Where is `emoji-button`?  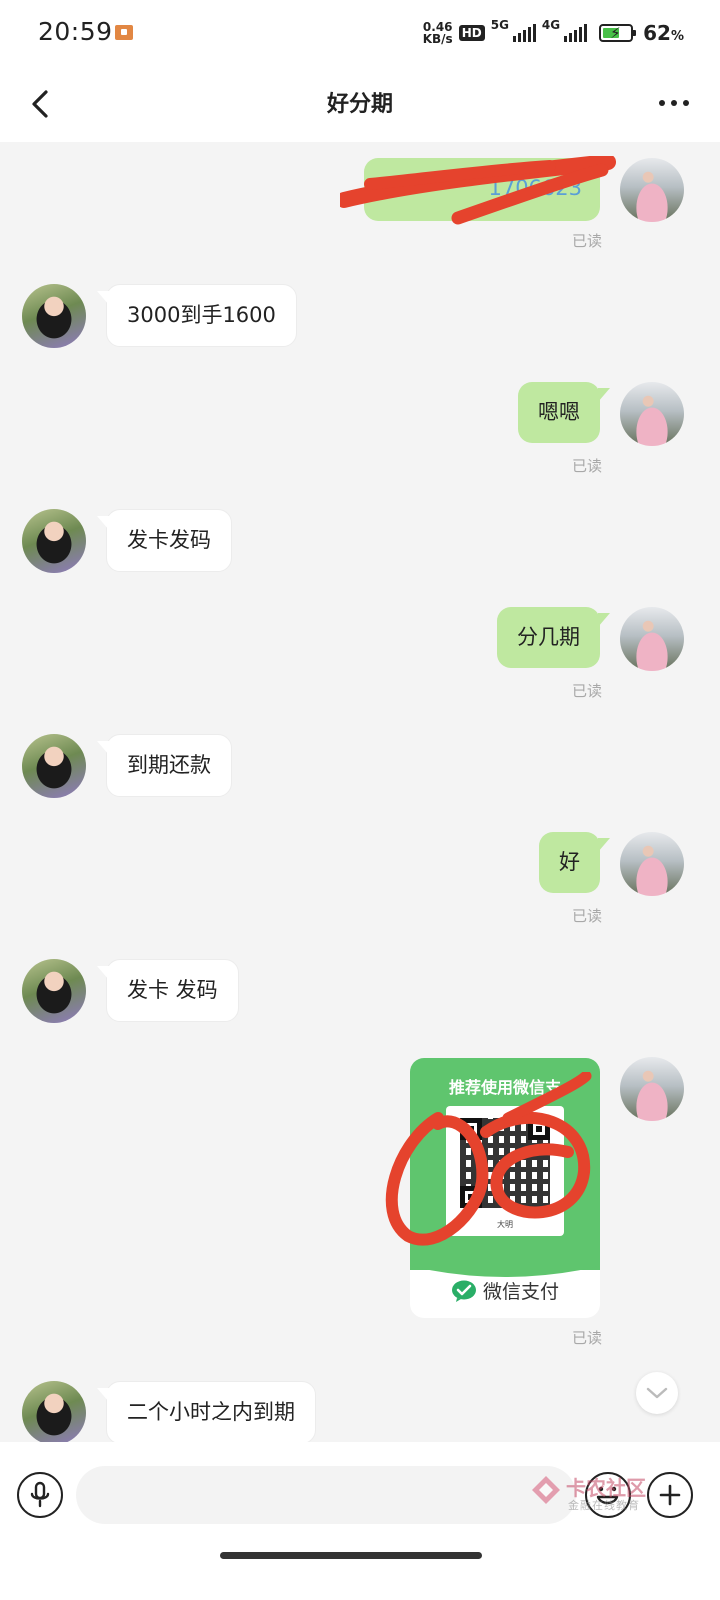 emoji-button is located at coordinates (608, 1495).